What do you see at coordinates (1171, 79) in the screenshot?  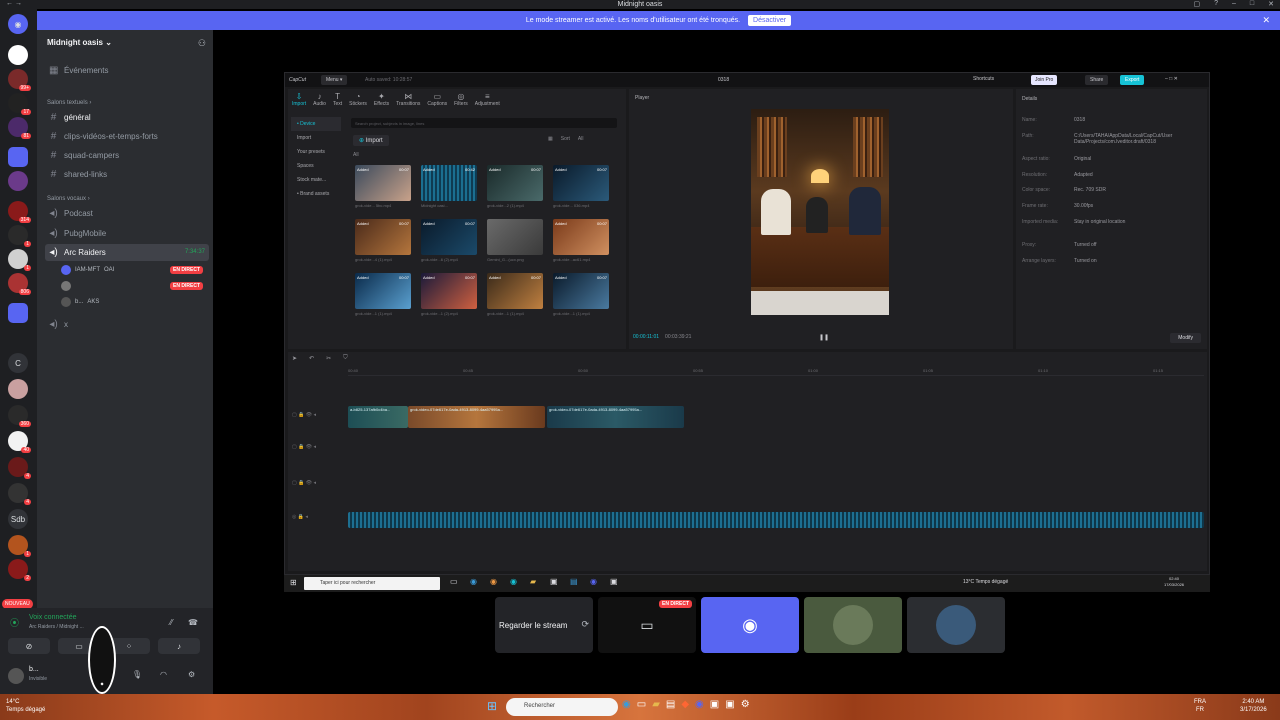 I see `window-controls: – □ ✕` at bounding box center [1171, 79].